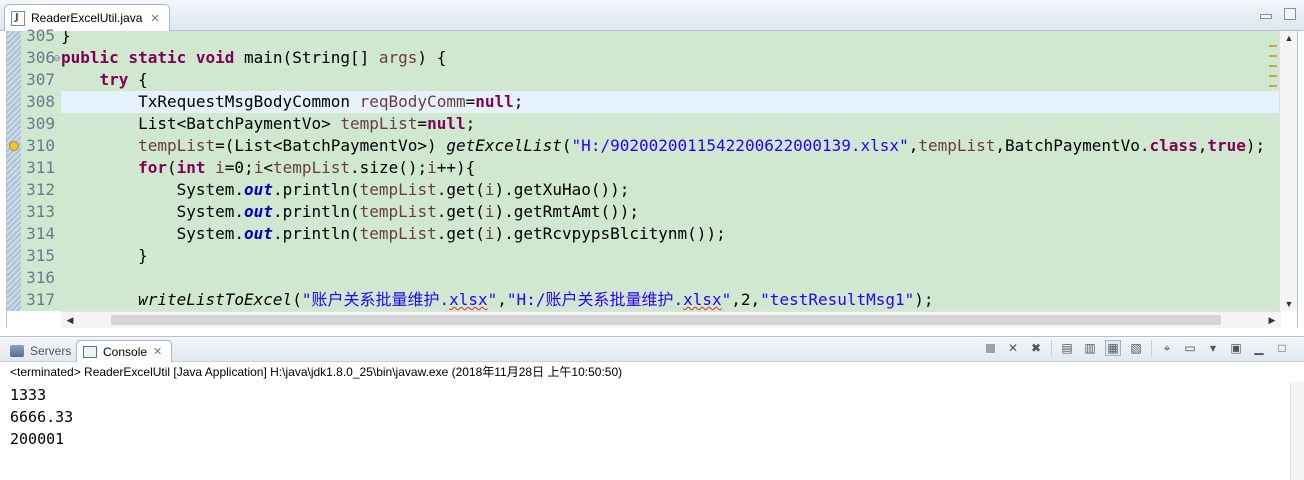  What do you see at coordinates (239, 167) in the screenshot?
I see `code-token: =0;` at bounding box center [239, 167].